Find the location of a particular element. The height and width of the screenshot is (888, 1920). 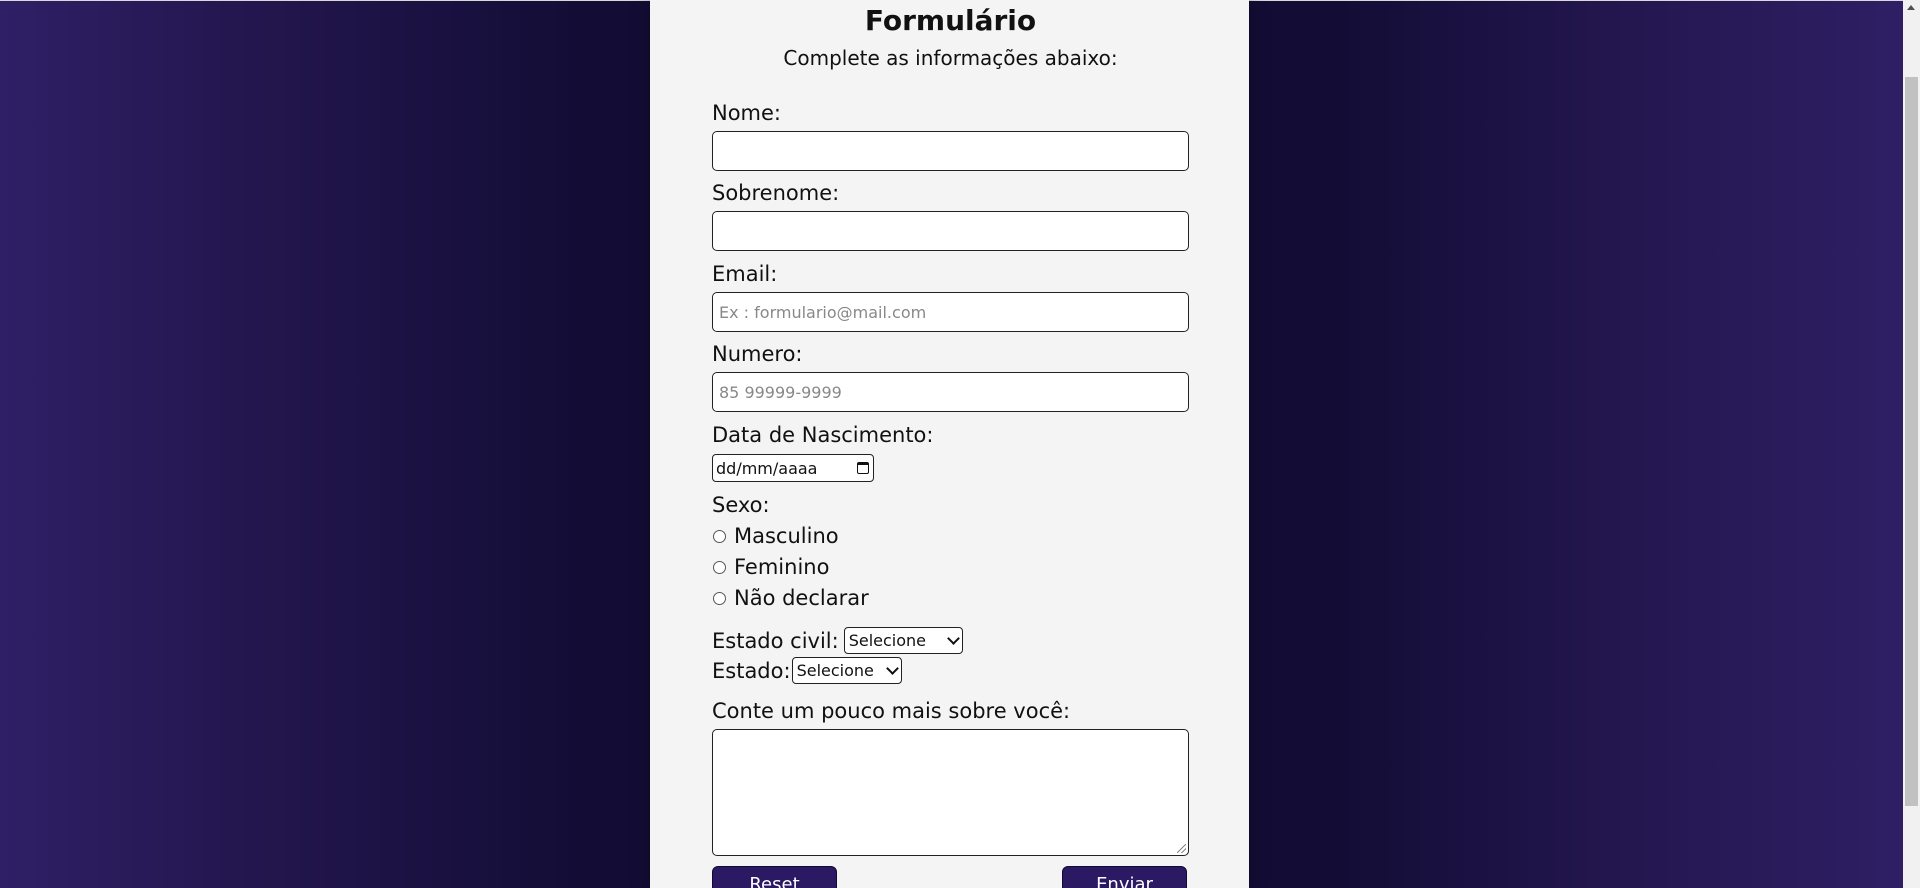

scrollbar-thumb is located at coordinates (1911, 441).